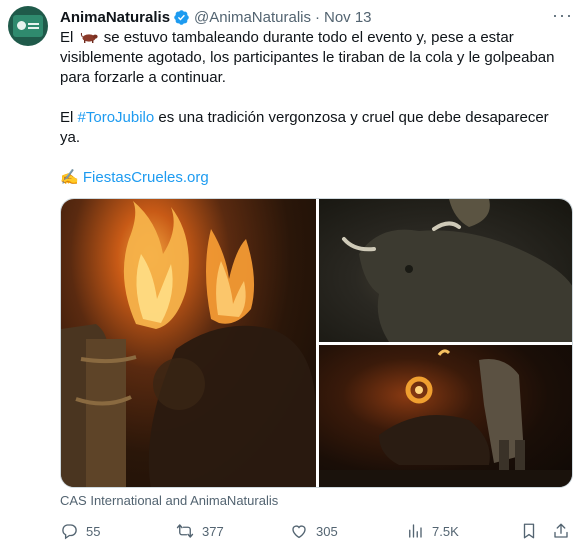 The height and width of the screenshot is (549, 585). What do you see at coordinates (327, 531) in the screenshot?
I see `like-count: 305` at bounding box center [327, 531].